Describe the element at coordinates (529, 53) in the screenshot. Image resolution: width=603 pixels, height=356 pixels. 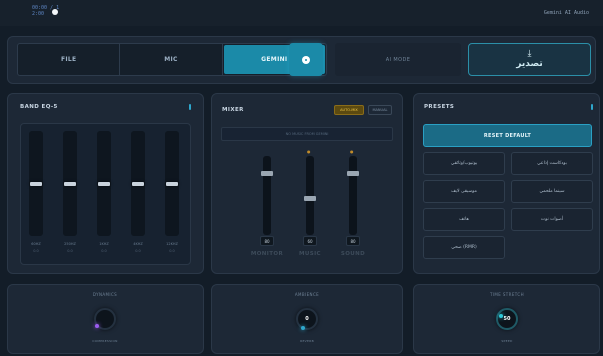
I see `download-icon: ⤓` at that location.